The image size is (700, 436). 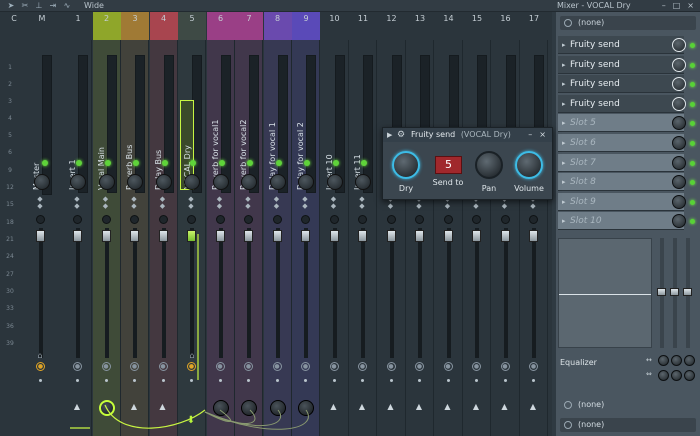 What do you see at coordinates (534, 238) in the screenshot?
I see `mixer-track-17: ◆ ◆●▲` at bounding box center [534, 238].